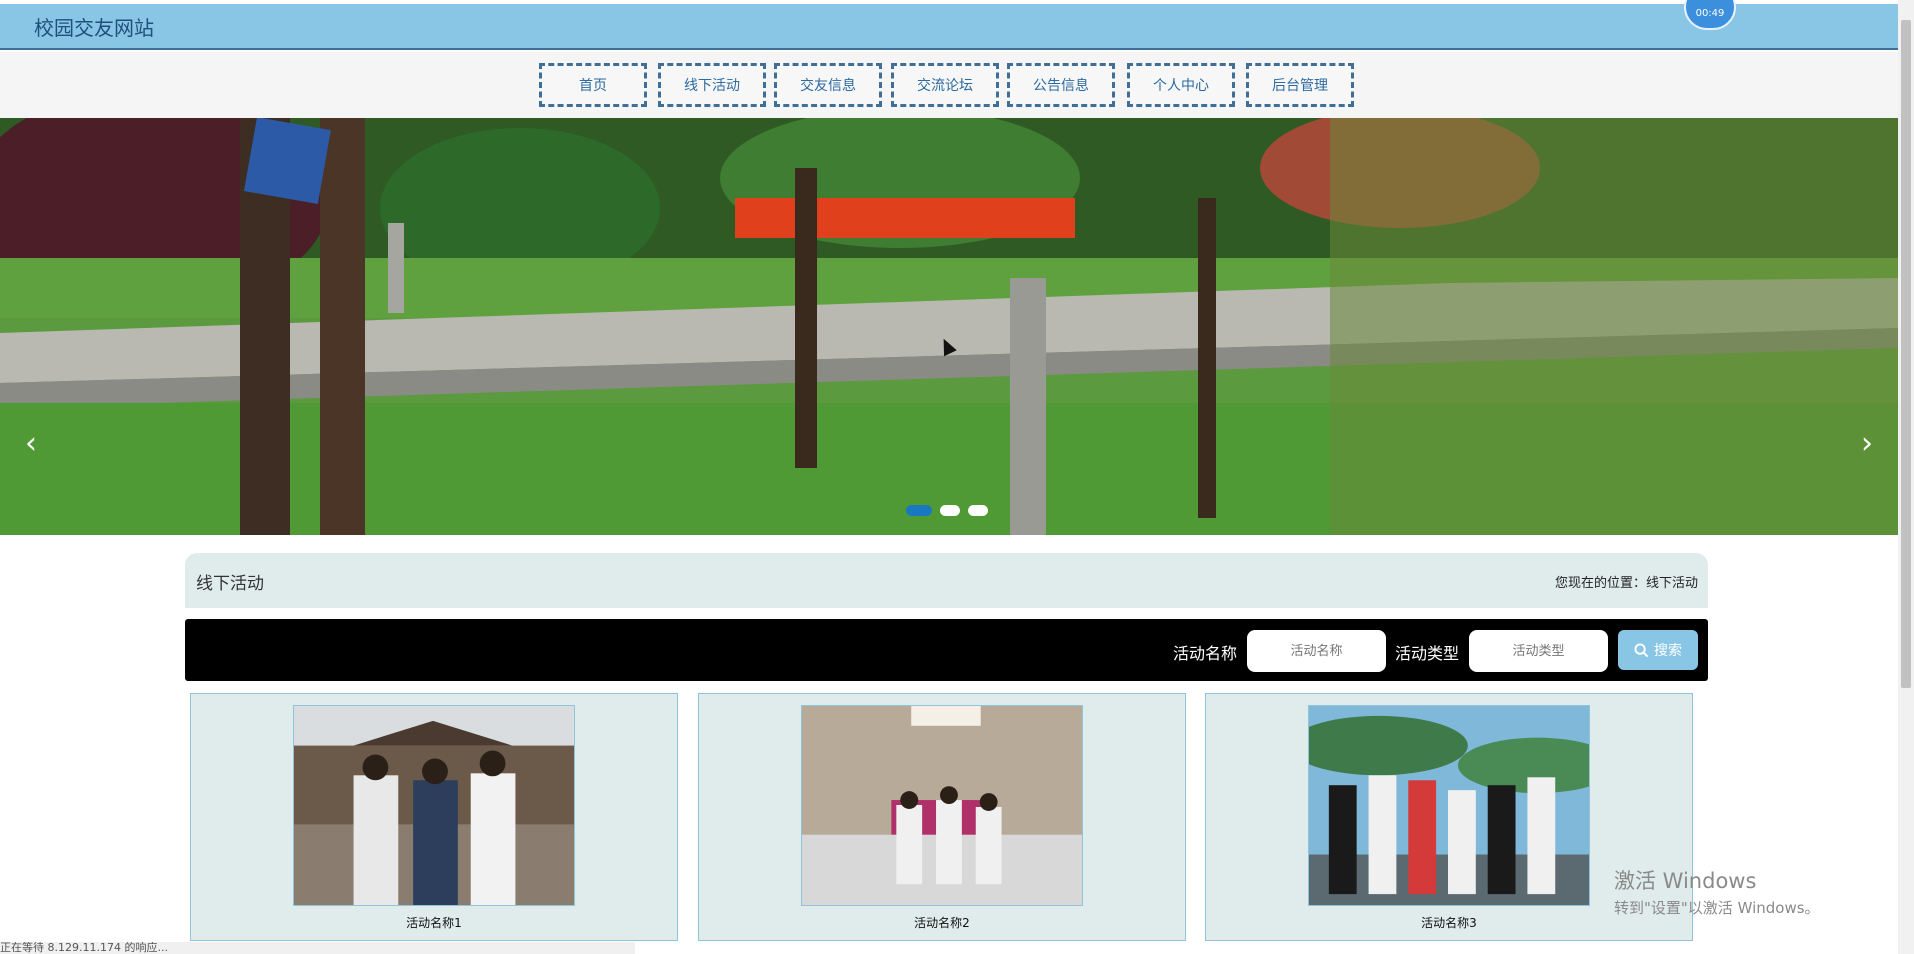 The image size is (1914, 954). Describe the element at coordinates (1668, 651) in the screenshot. I see `search-button-label: 搜索` at that location.